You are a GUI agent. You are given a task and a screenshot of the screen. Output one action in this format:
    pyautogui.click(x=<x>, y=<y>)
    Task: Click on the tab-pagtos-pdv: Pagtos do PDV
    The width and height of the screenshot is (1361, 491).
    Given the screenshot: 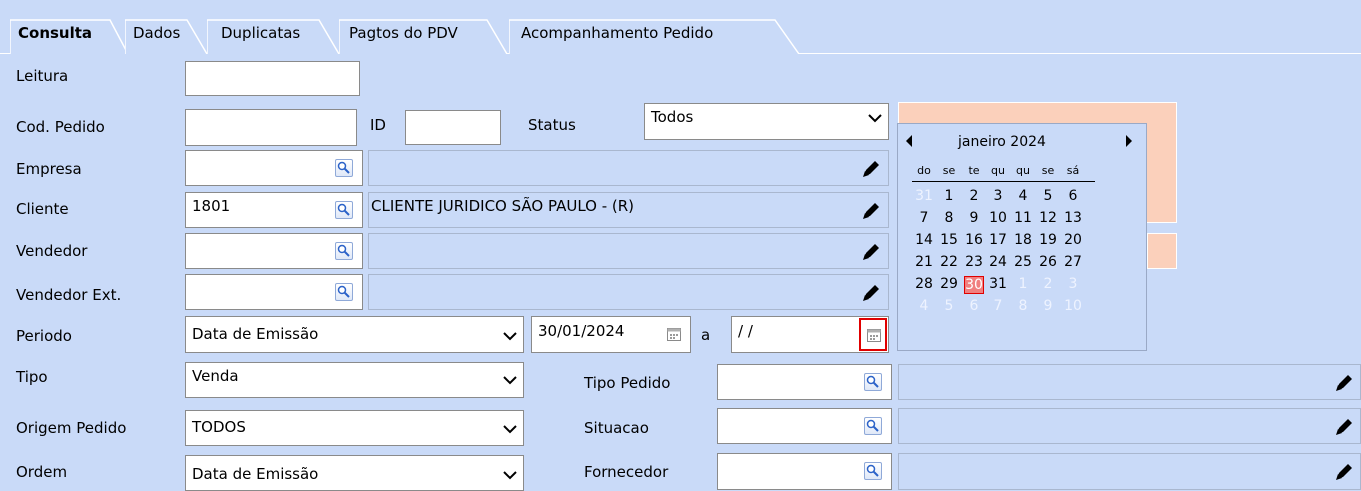 What is the action you would take?
    pyautogui.click(x=423, y=36)
    